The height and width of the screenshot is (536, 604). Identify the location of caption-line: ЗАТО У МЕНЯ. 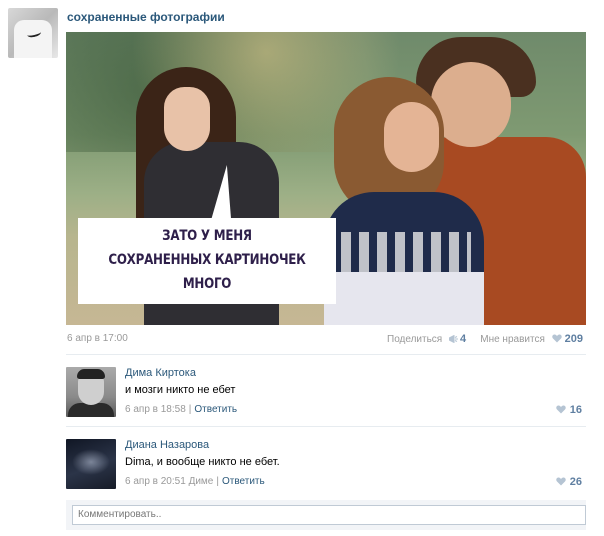
(207, 236).